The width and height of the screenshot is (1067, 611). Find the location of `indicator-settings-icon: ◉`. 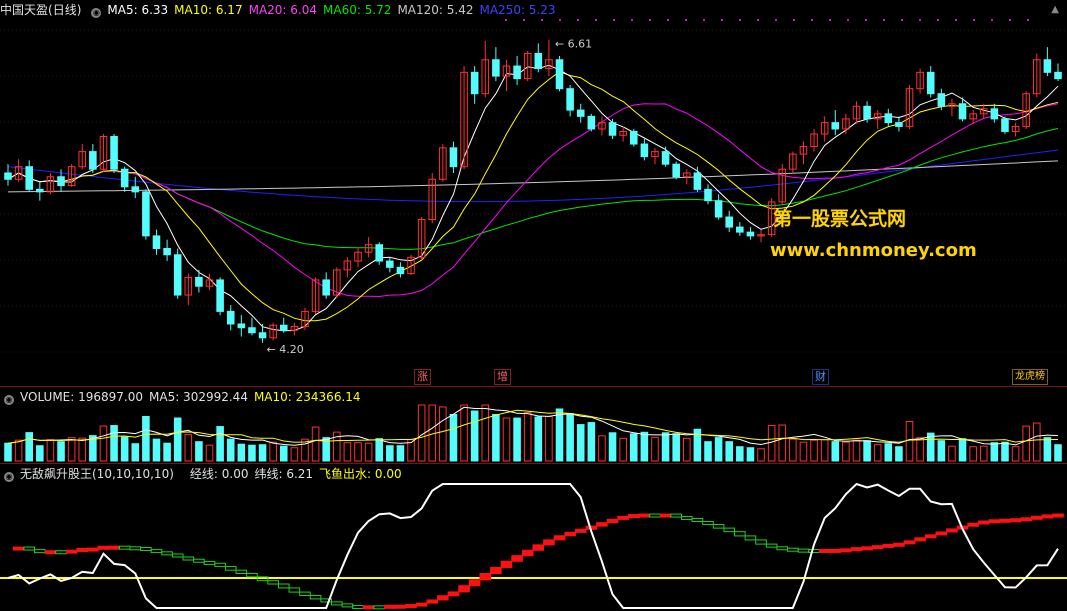

indicator-settings-icon: ◉ is located at coordinates (9, 477).